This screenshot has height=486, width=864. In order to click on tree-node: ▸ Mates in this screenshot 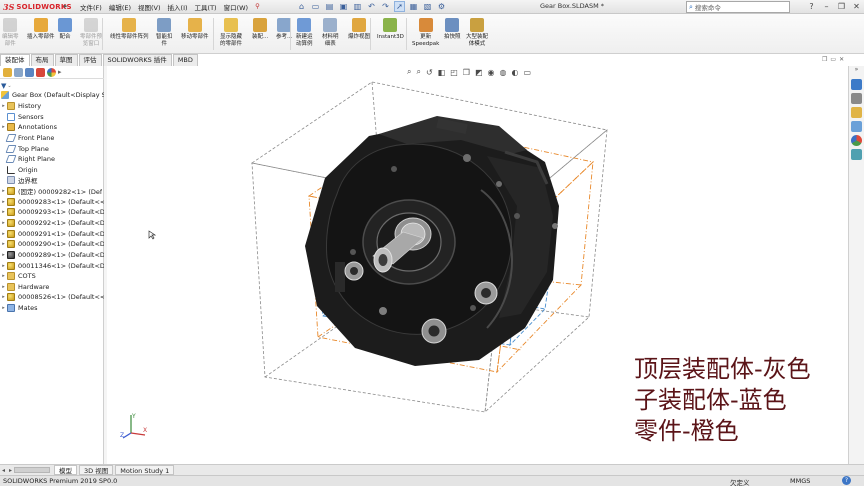, I will do `click(52, 308)`.